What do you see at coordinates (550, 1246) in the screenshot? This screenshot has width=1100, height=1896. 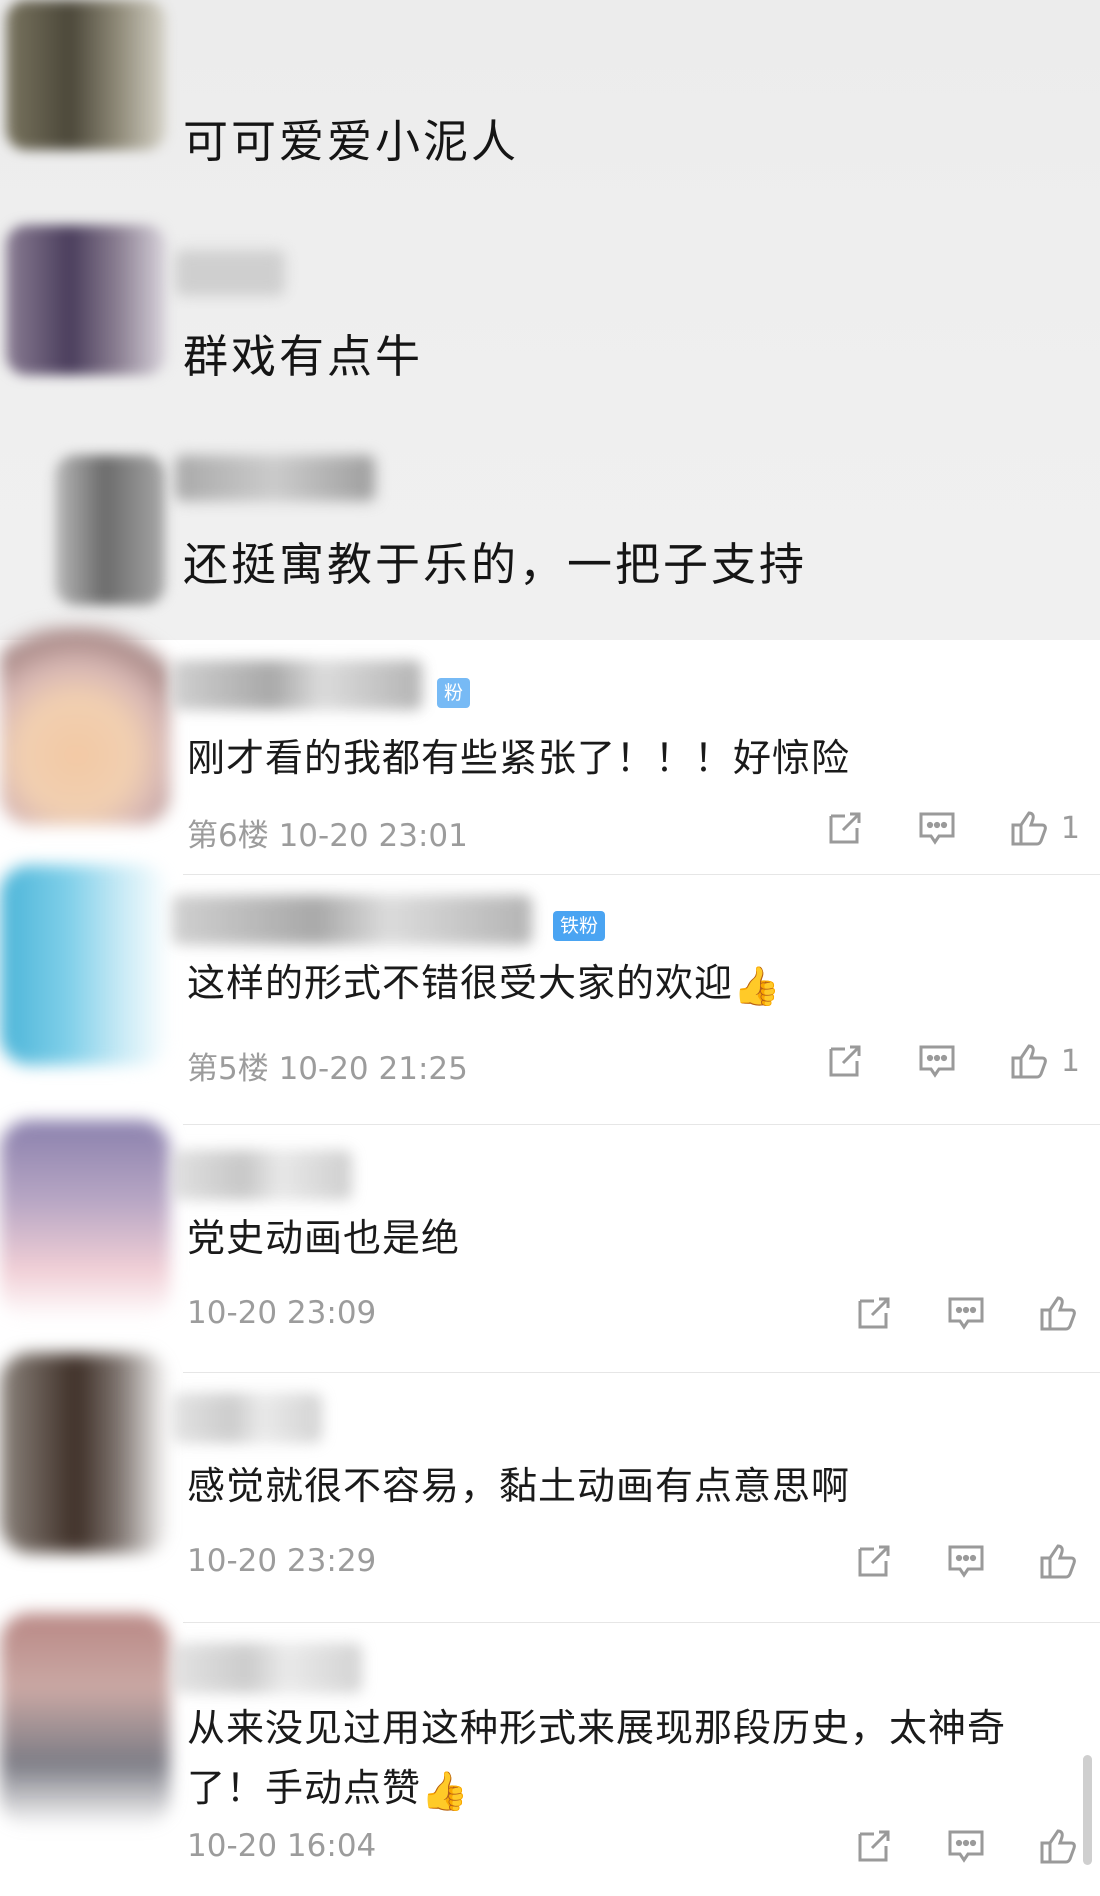 I see `comment-item: 党史动画也是绝 10-20 23:09` at bounding box center [550, 1246].